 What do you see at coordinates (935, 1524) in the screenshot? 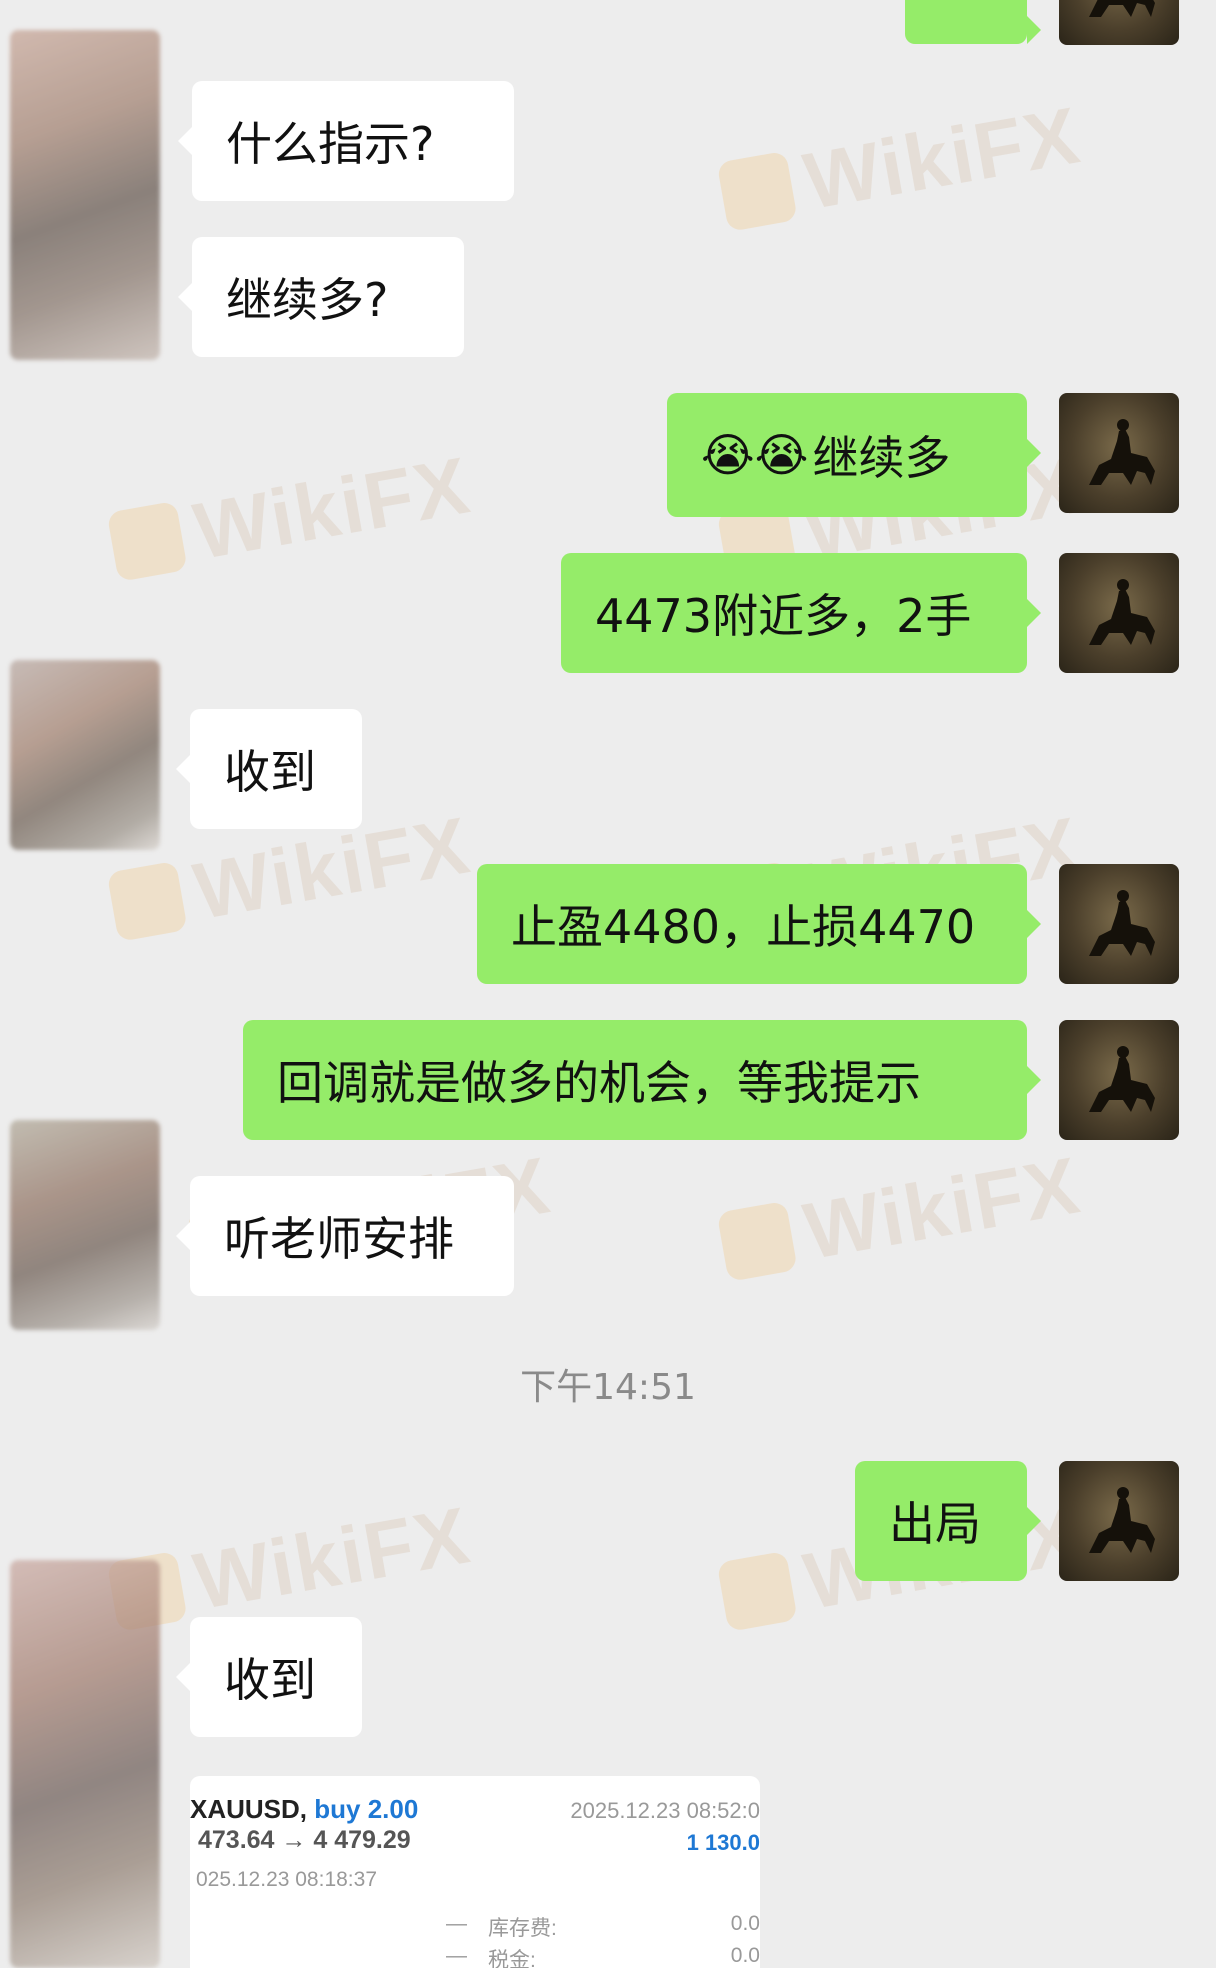
I see `message-text: 出局` at bounding box center [935, 1524].